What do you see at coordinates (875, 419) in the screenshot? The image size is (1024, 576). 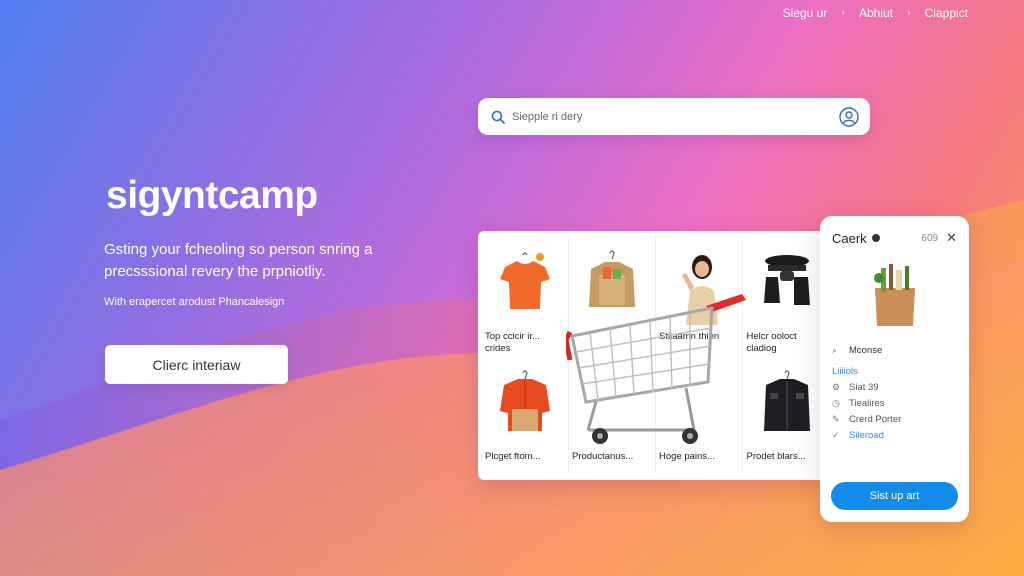 I see `menu-label: Crerd Porter` at bounding box center [875, 419].